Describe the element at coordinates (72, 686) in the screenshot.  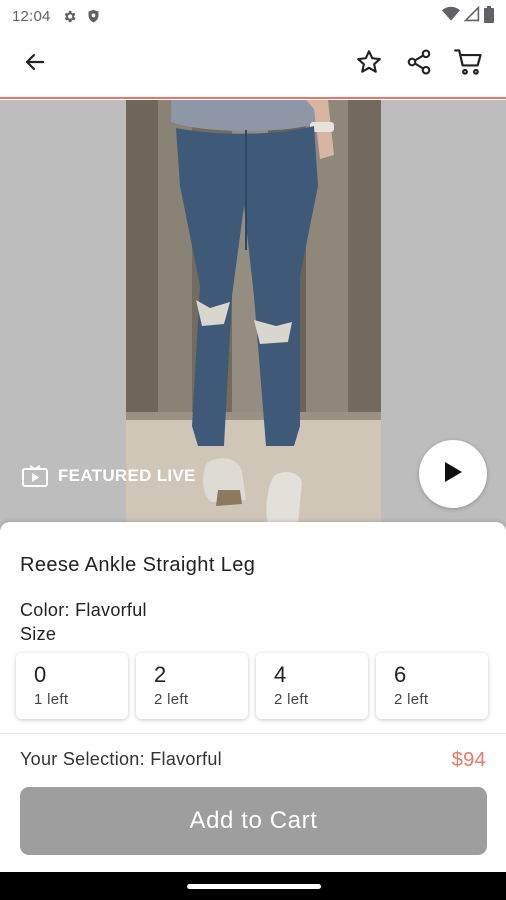
I see `size-option-0: 0 1 left` at that location.